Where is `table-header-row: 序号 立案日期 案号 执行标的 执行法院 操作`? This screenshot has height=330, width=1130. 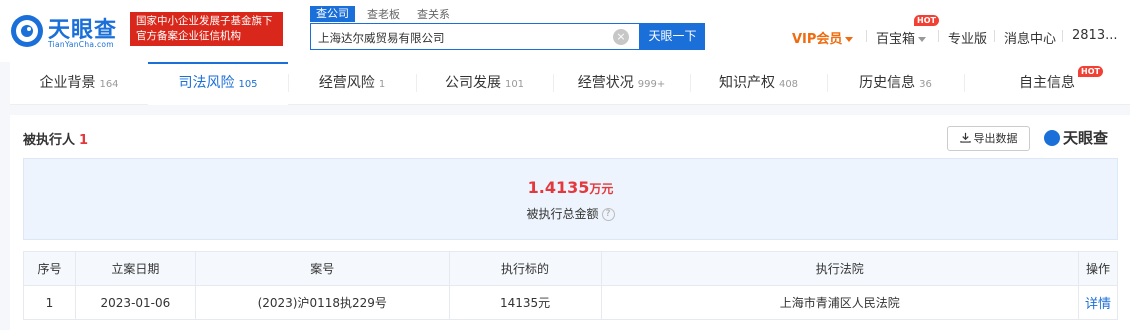
table-header-row: 序号 立案日期 案号 执行标的 执行法院 操作 is located at coordinates (570, 268).